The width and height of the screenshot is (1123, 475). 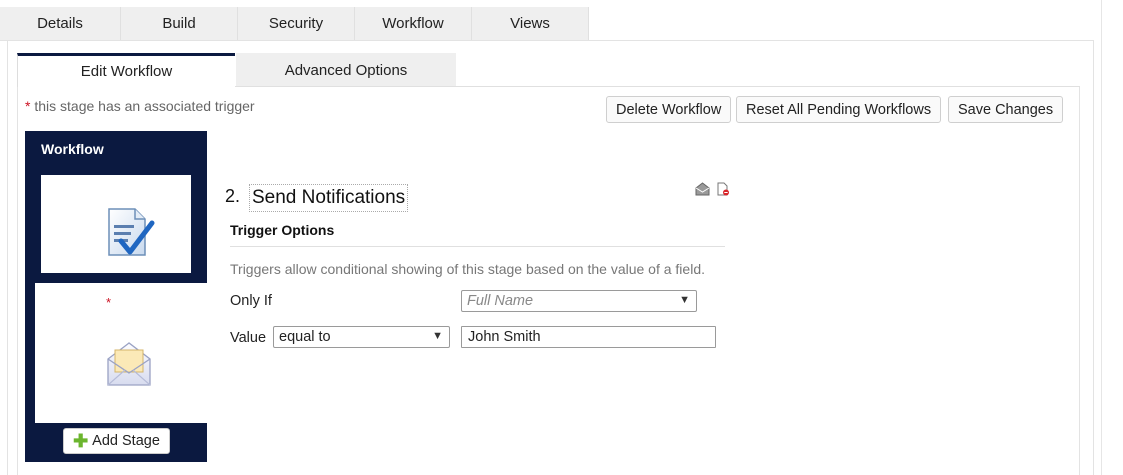 I want to click on reset-pending-workflows-button: Reset All Pending Workflows, so click(x=839, y=109).